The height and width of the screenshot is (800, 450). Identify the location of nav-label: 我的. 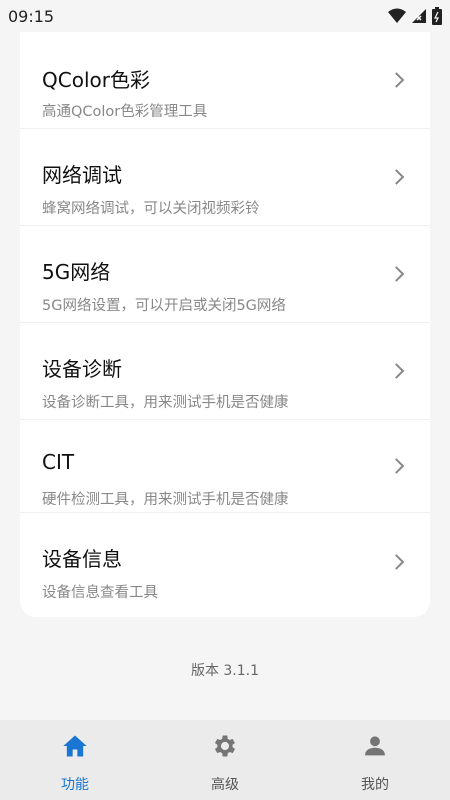
(375, 785).